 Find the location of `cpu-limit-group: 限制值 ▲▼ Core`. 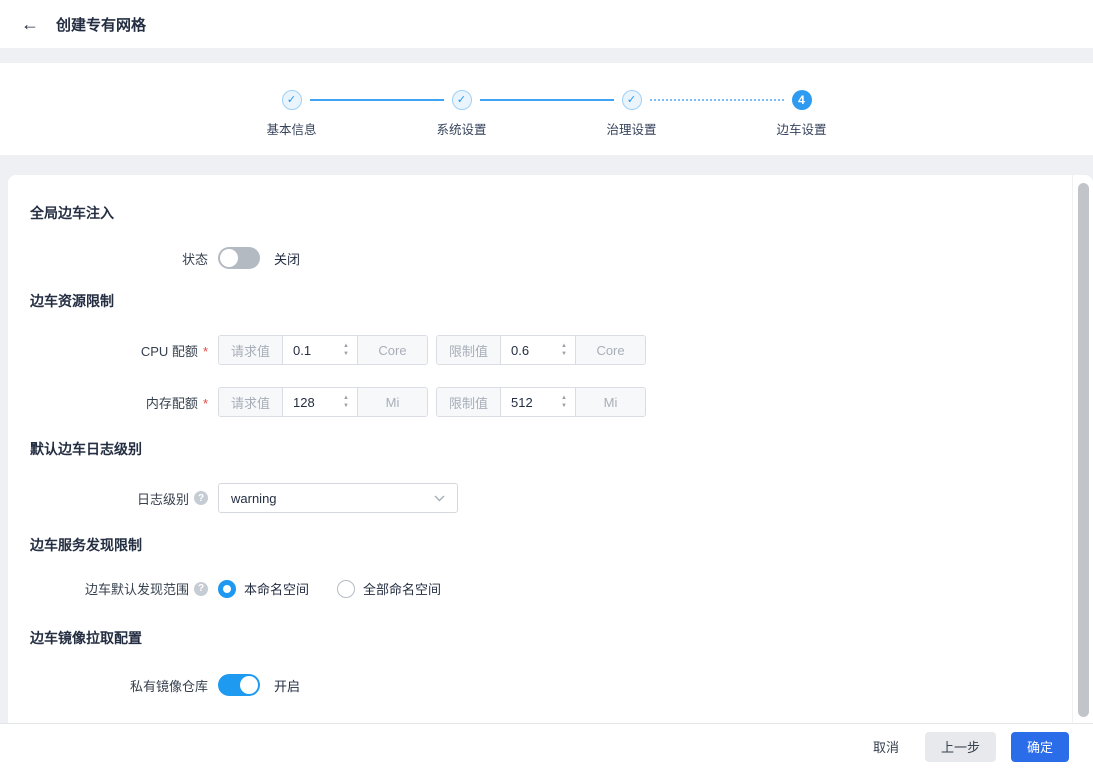

cpu-limit-group: 限制值 ▲▼ Core is located at coordinates (541, 350).